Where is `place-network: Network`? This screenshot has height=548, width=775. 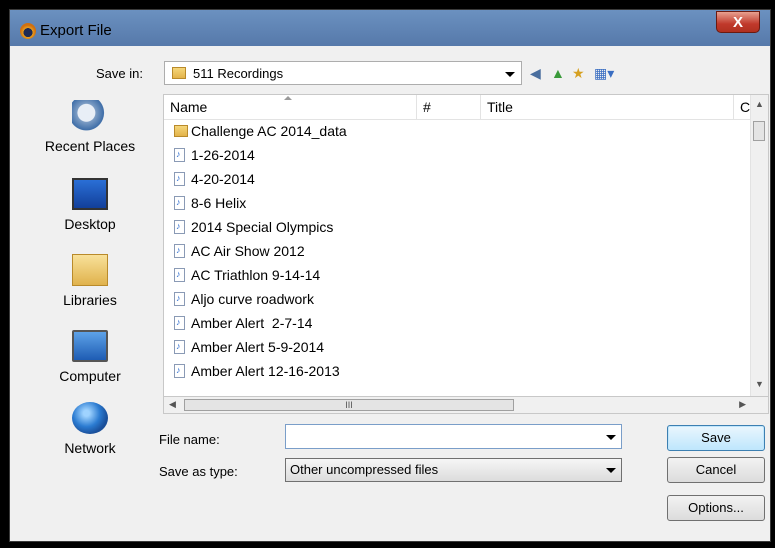 place-network: Network is located at coordinates (90, 429).